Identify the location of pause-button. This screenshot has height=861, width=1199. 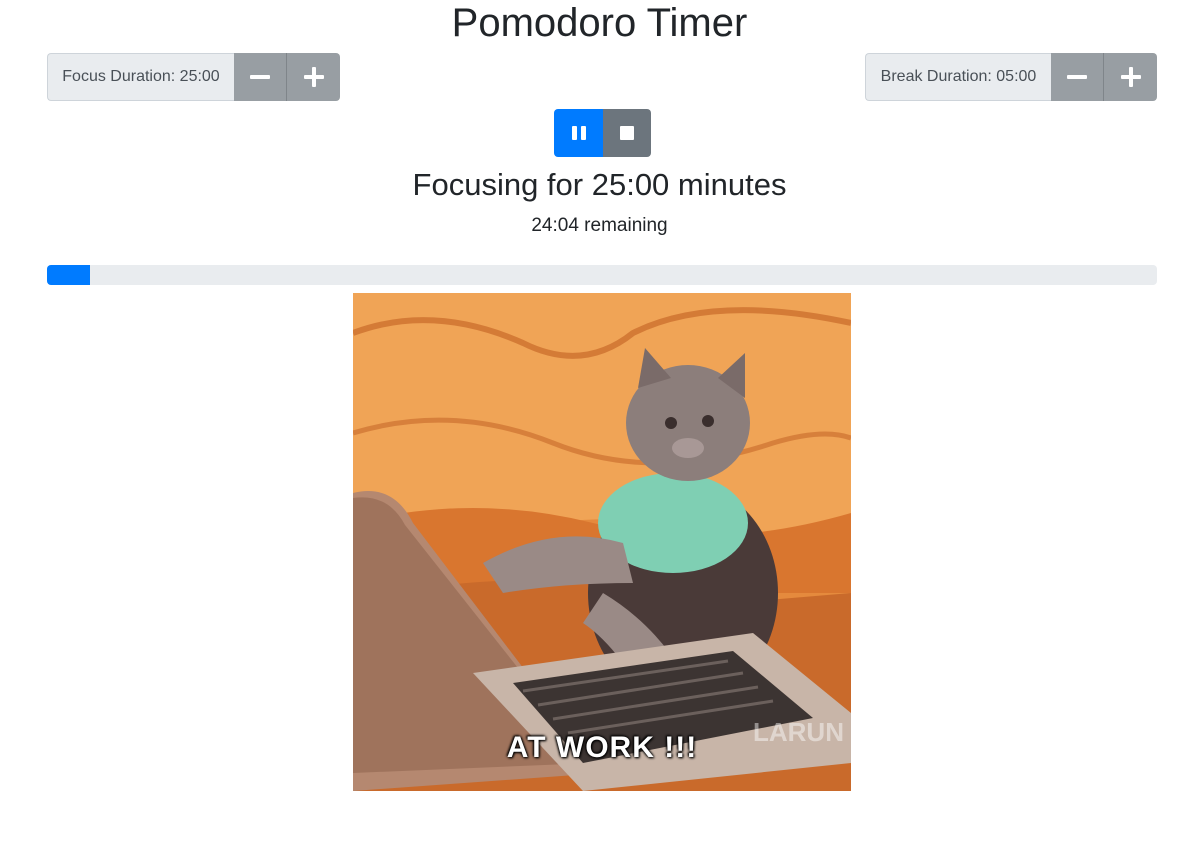
(578, 133).